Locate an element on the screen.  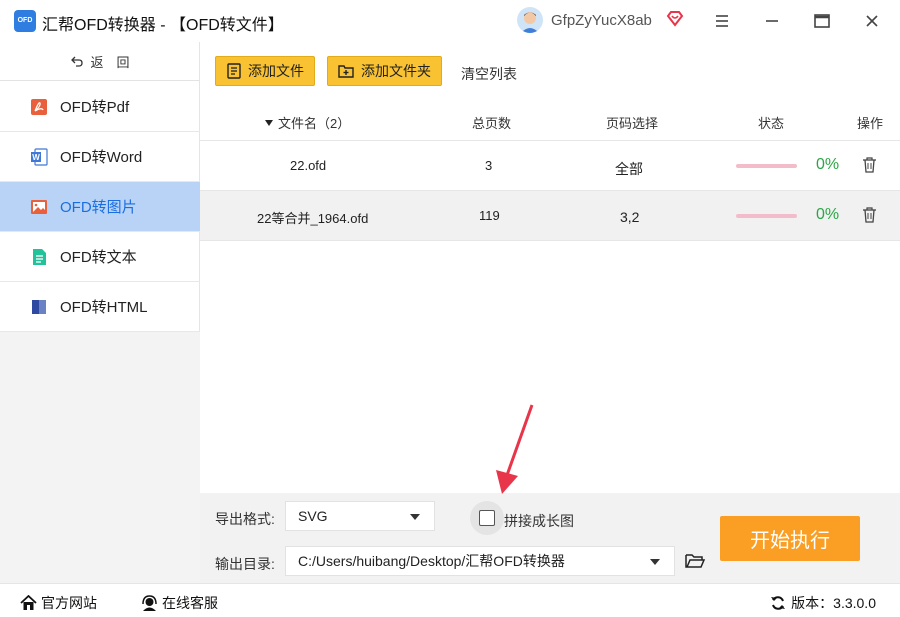
output-dir-value: C:/Users/huibang/Desktop/汇帮OFD转换器 is located at coordinates (431, 561).